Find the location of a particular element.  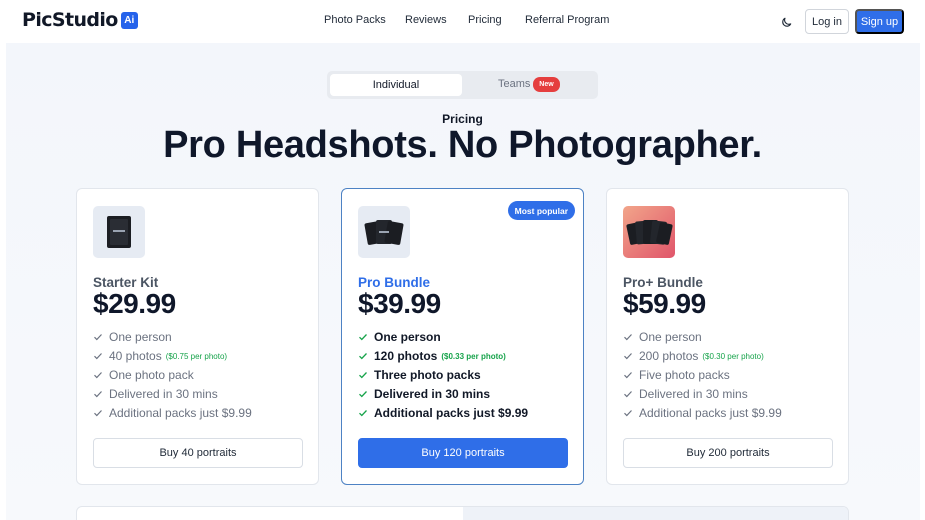

most-popular-badge: Most popular is located at coordinates (541, 210).